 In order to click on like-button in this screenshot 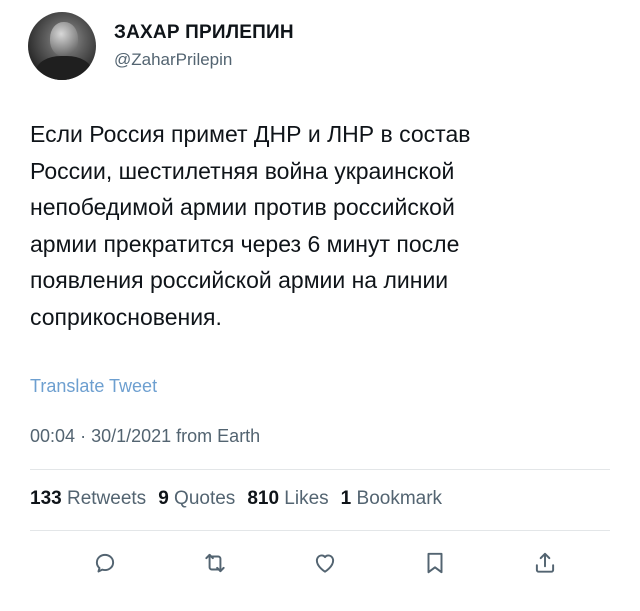, I will do `click(325, 563)`.